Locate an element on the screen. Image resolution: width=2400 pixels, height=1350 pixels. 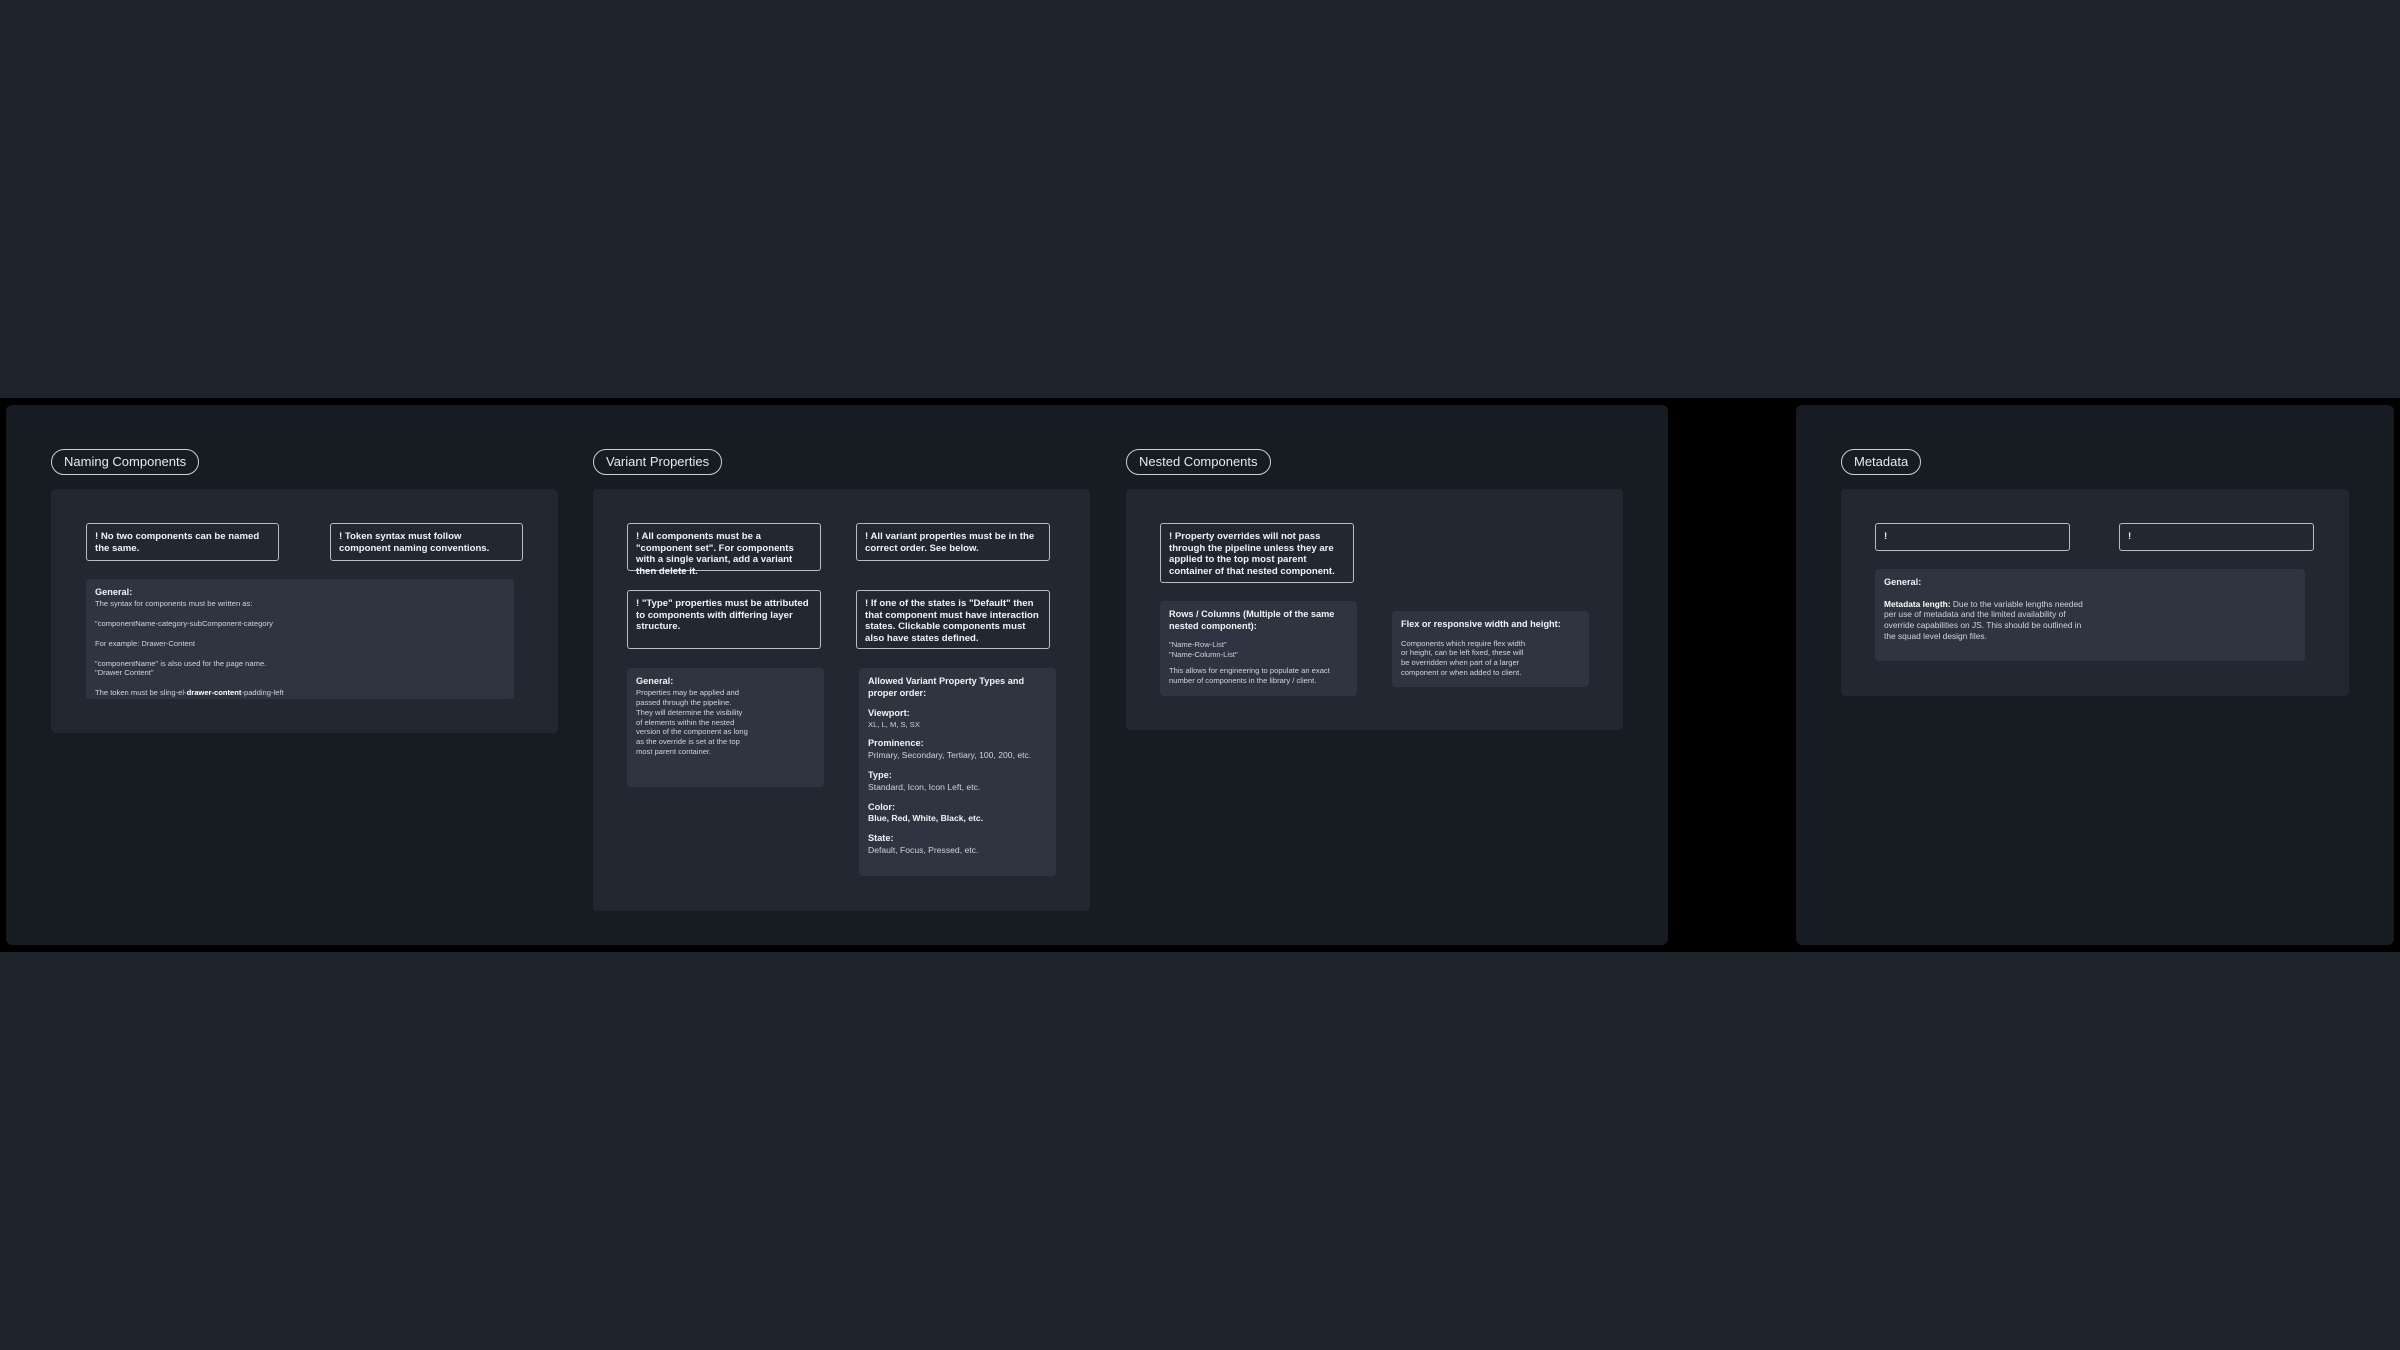
property-color: Color: Blue, Red, White, Black, etc. is located at coordinates (926, 812).